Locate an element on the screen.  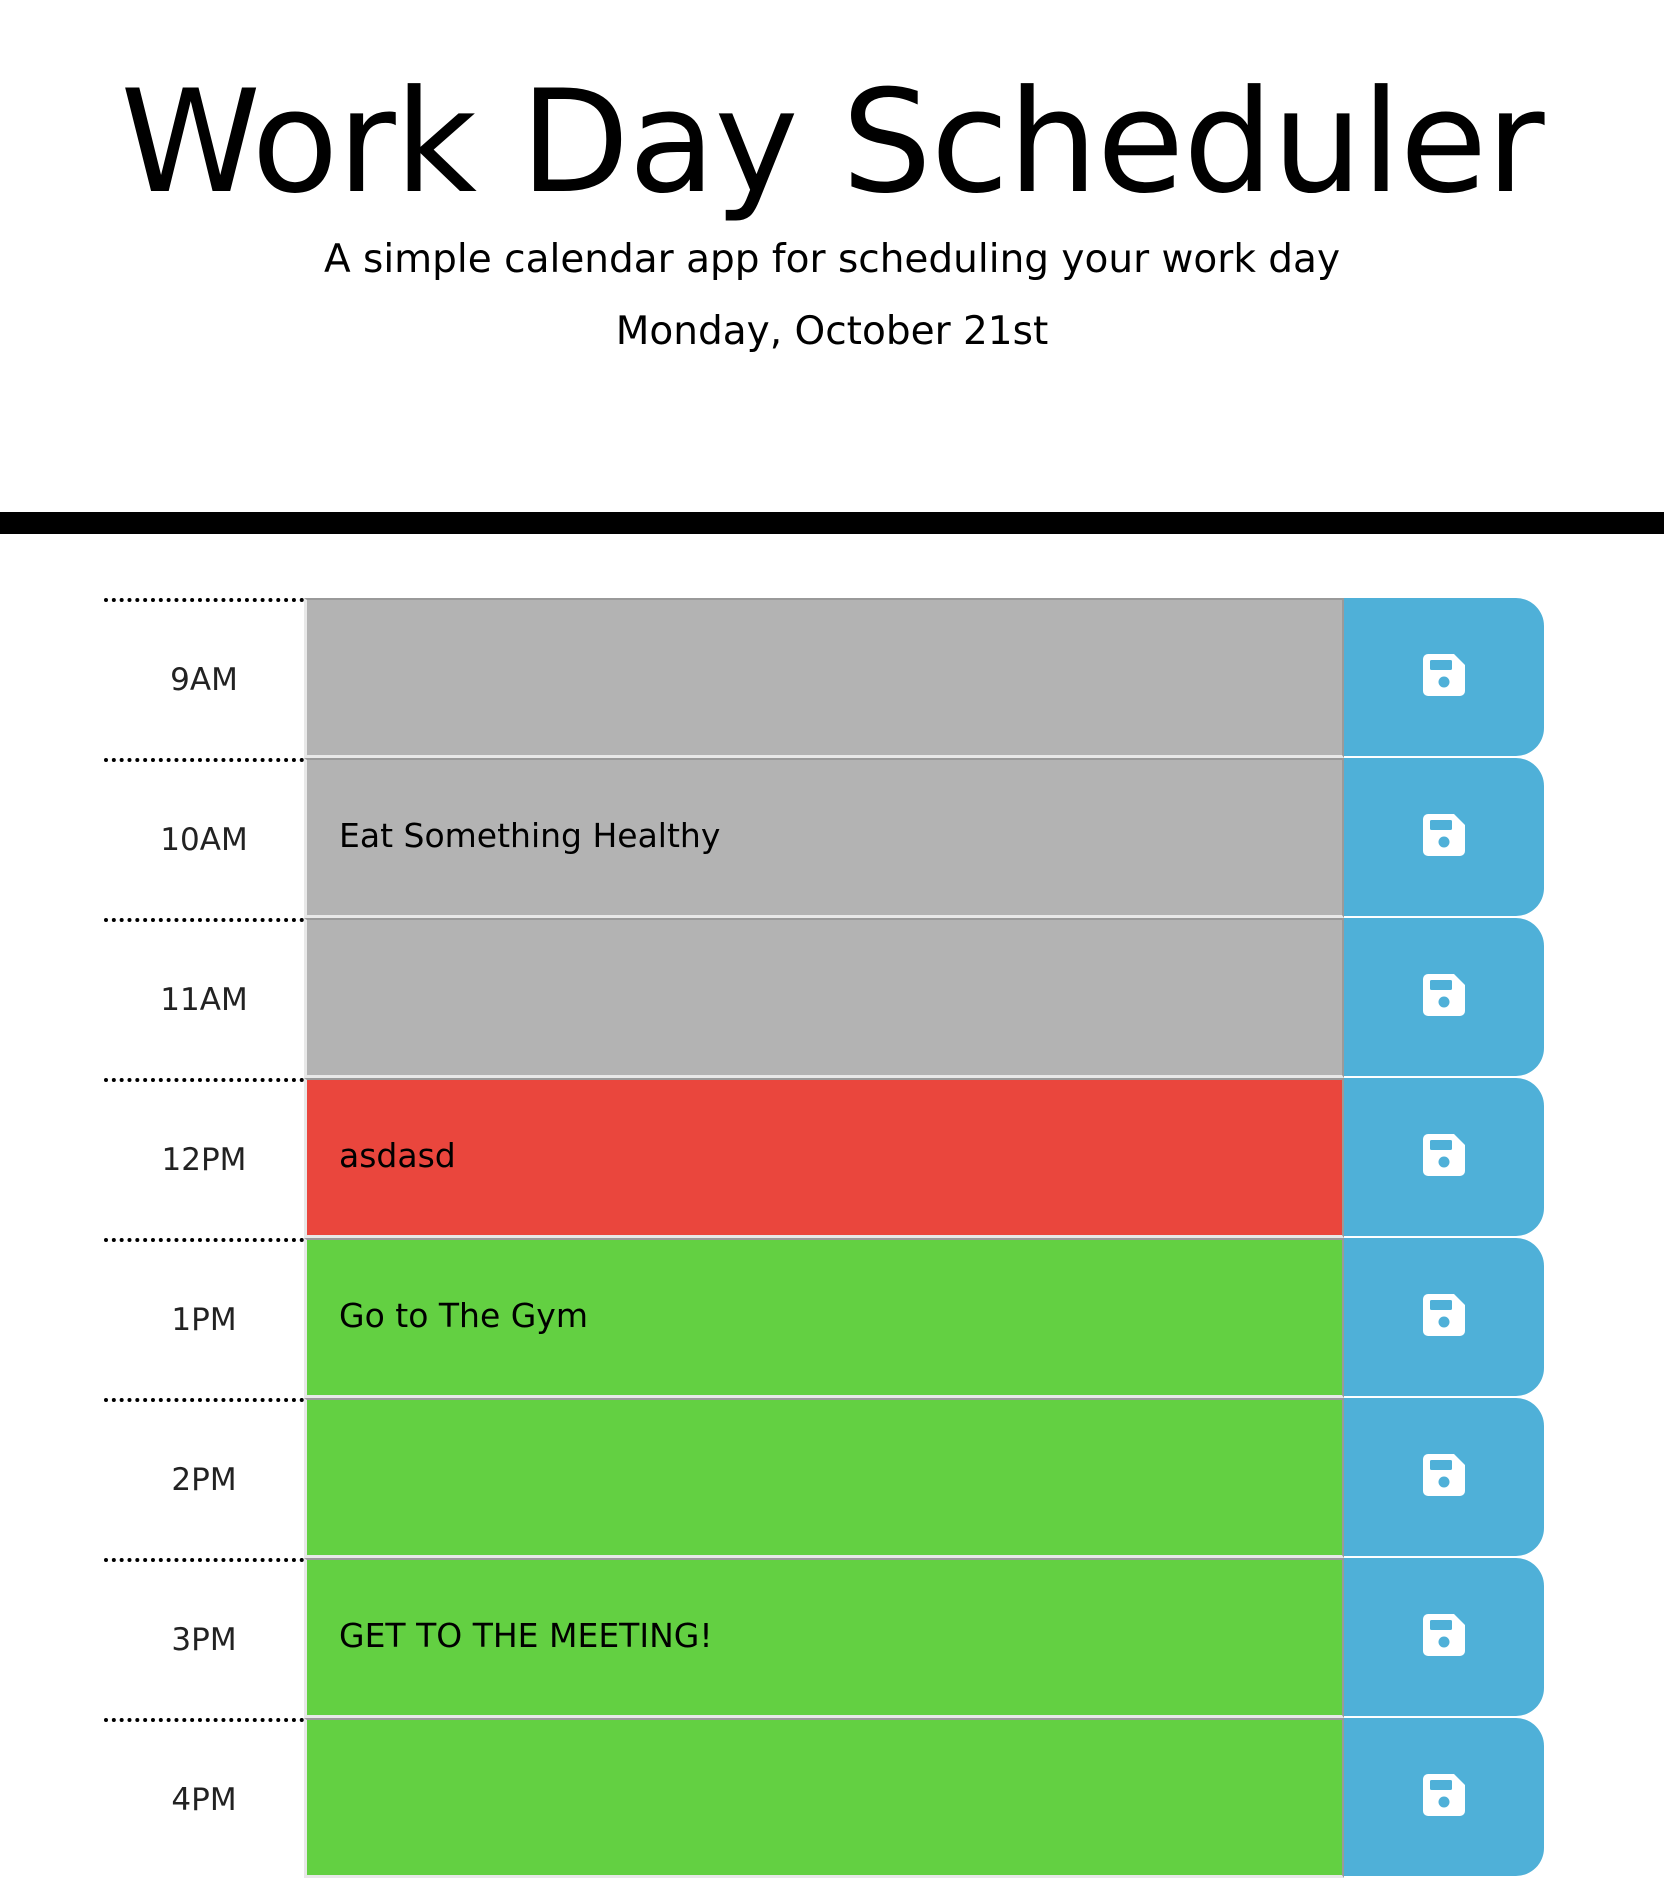
time-block-row: 9AM is located at coordinates (832, 678).